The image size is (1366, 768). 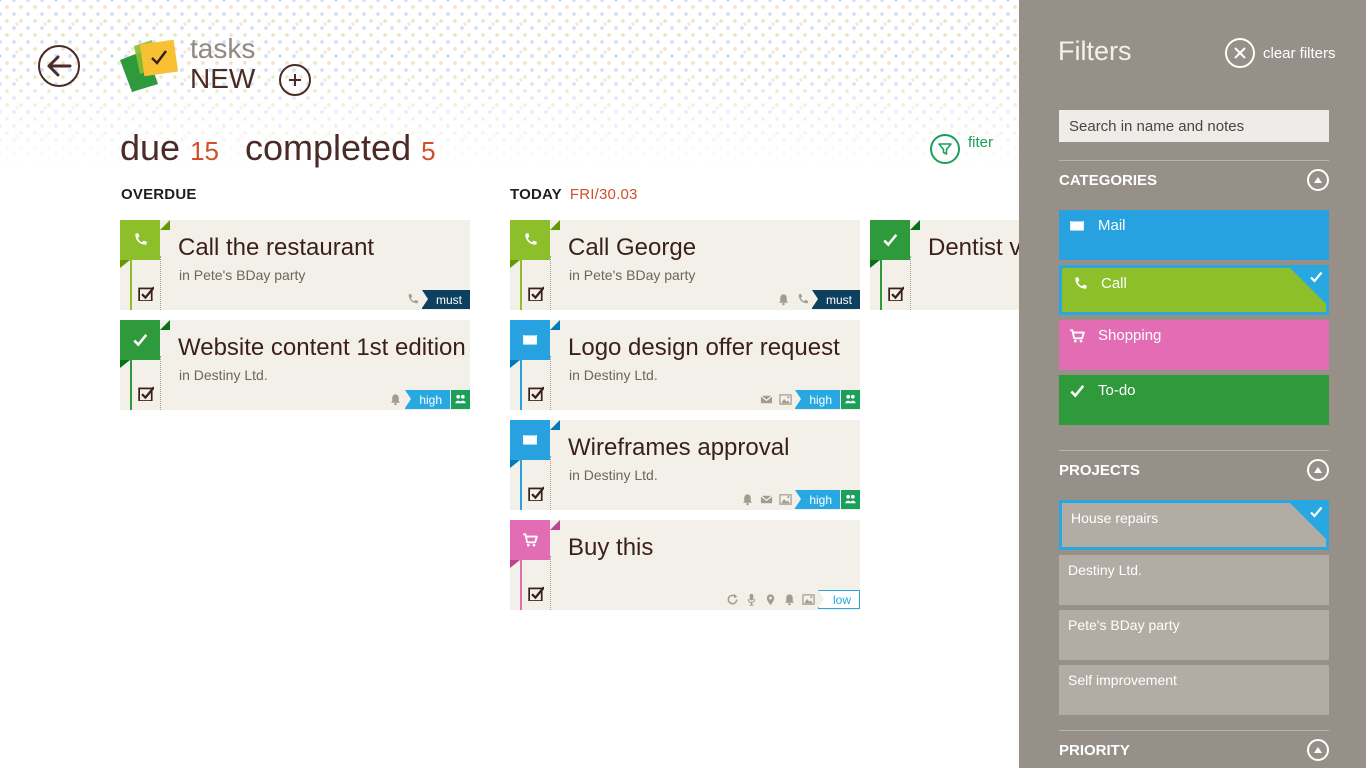 I want to click on funnel-icon, so click(x=945, y=149).